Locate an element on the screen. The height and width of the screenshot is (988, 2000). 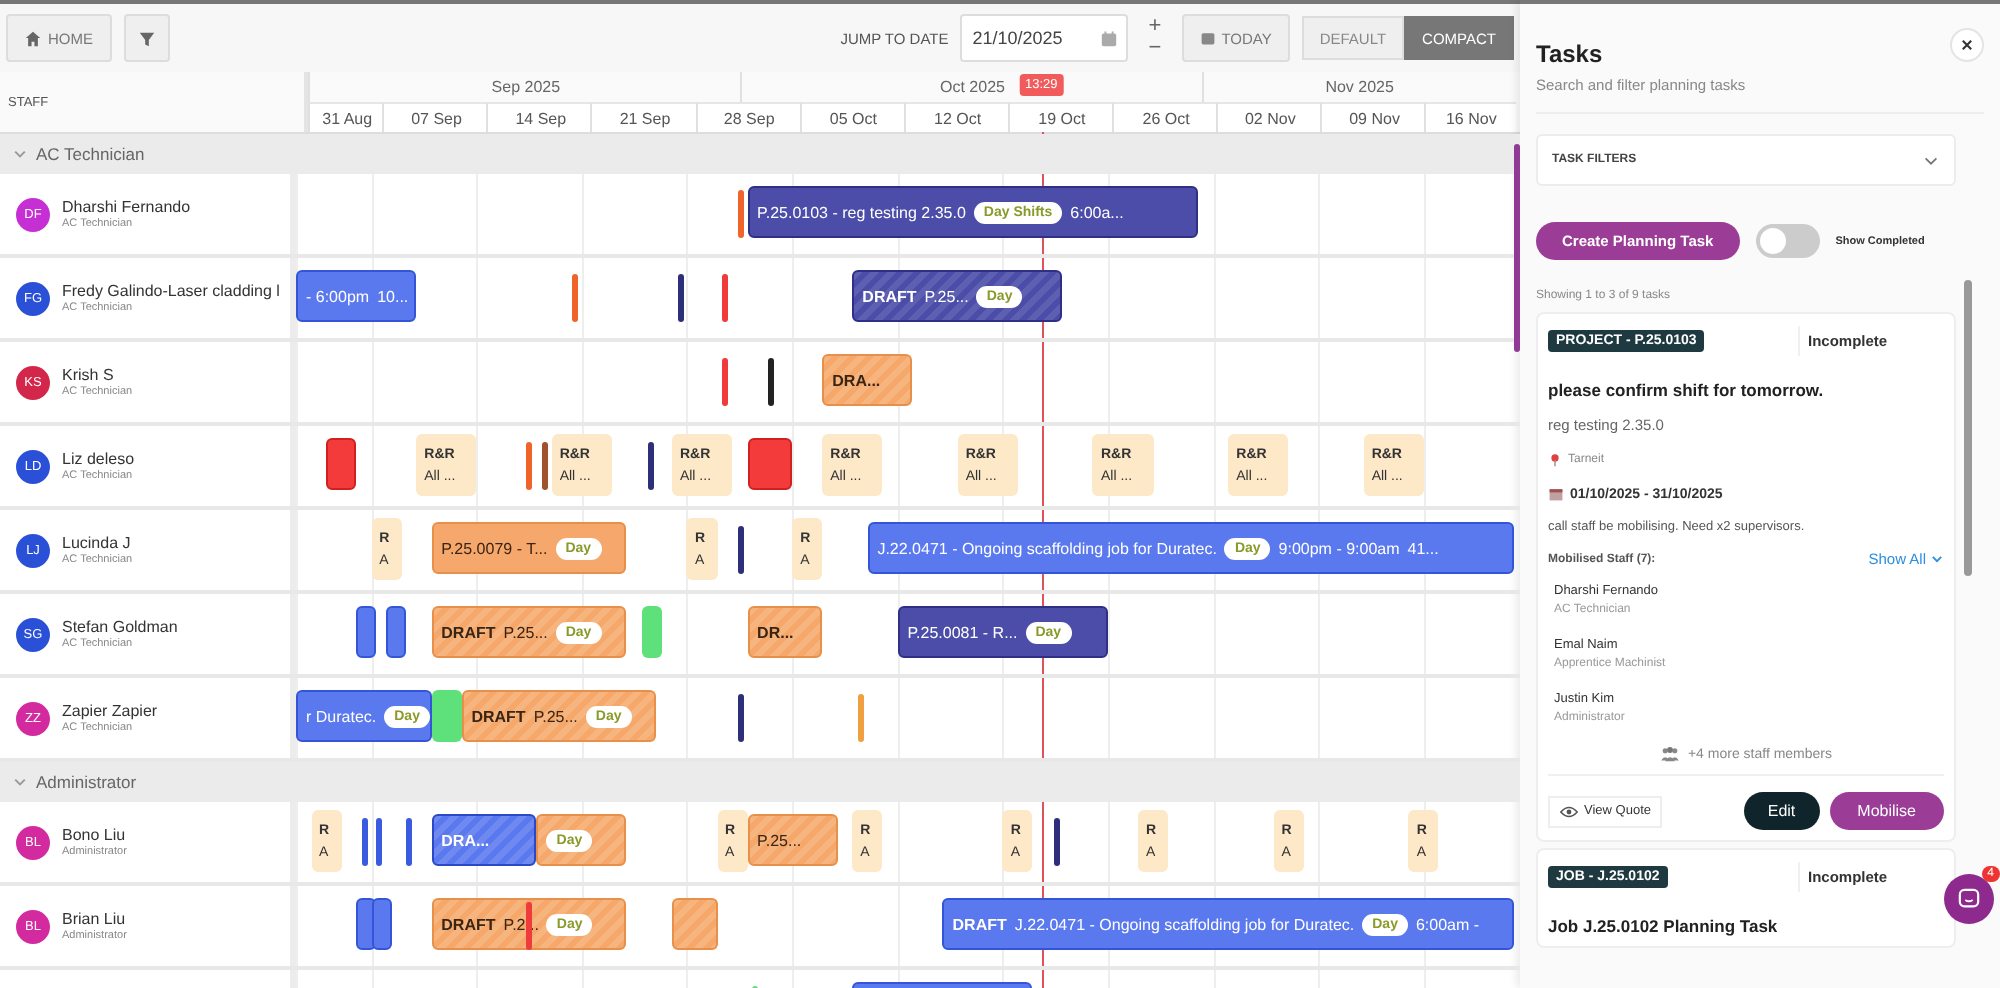
week-label: 16 Nov is located at coordinates (1471, 118).